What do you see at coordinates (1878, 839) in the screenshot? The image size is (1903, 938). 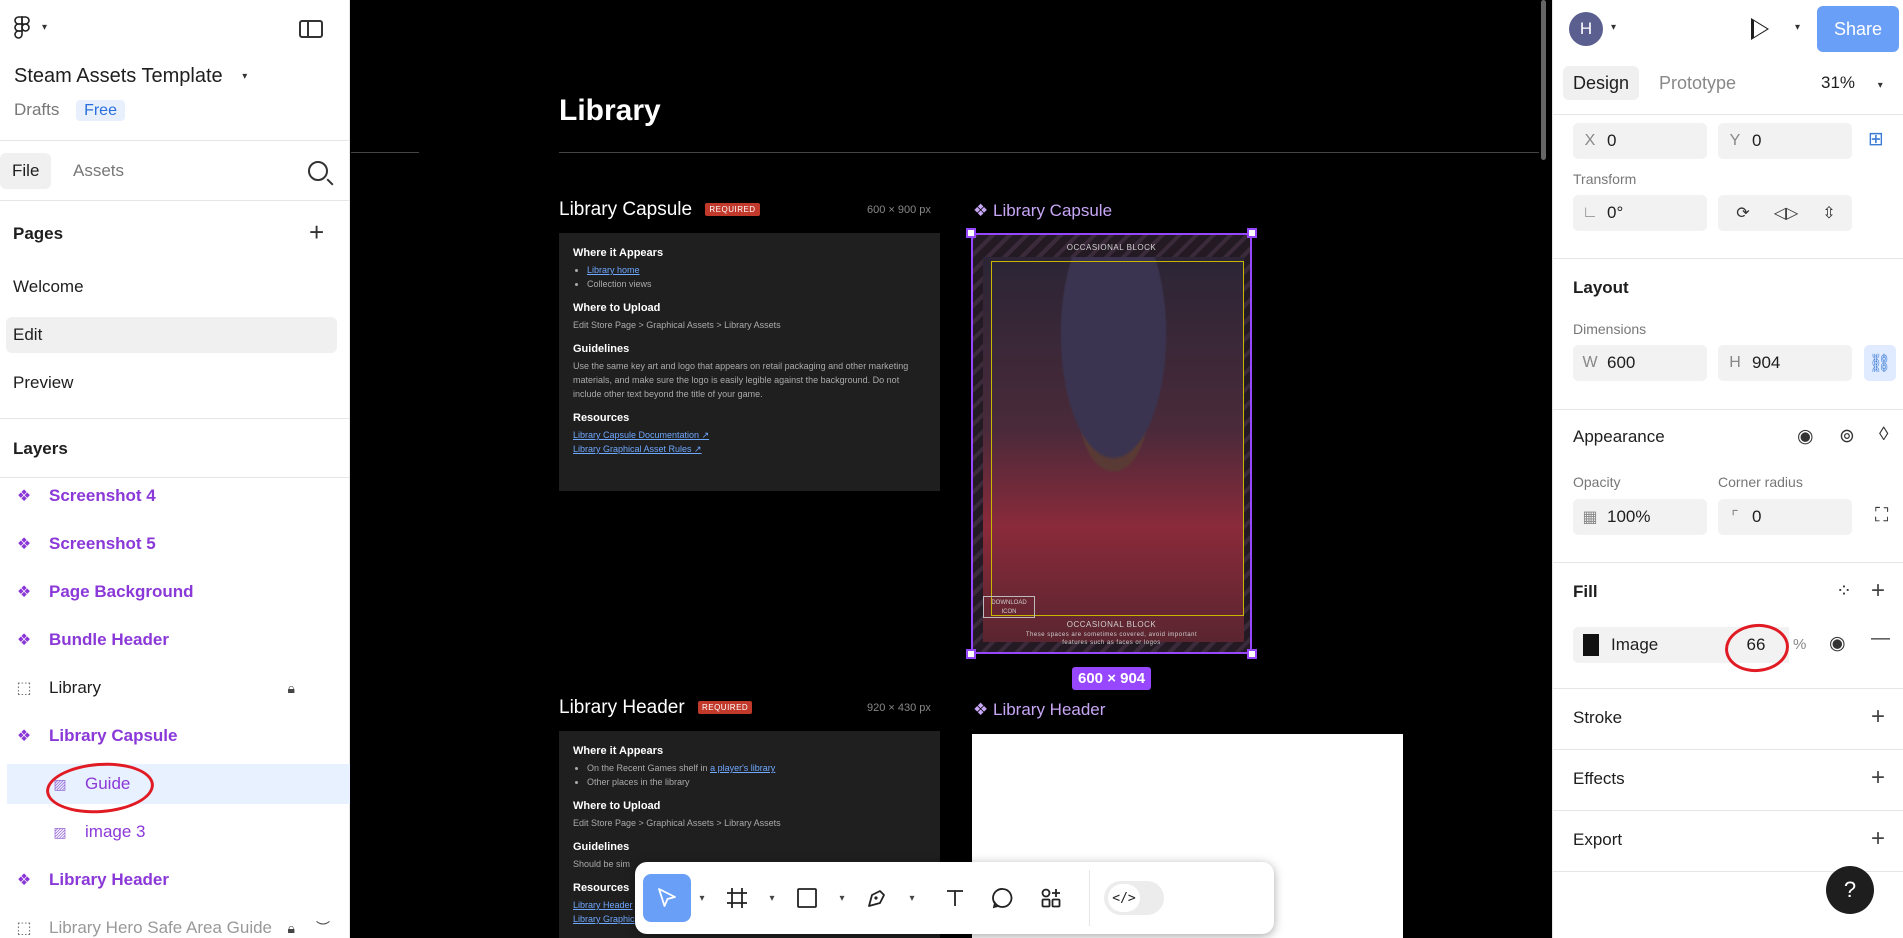 I see `add-export-icon: +` at bounding box center [1878, 839].